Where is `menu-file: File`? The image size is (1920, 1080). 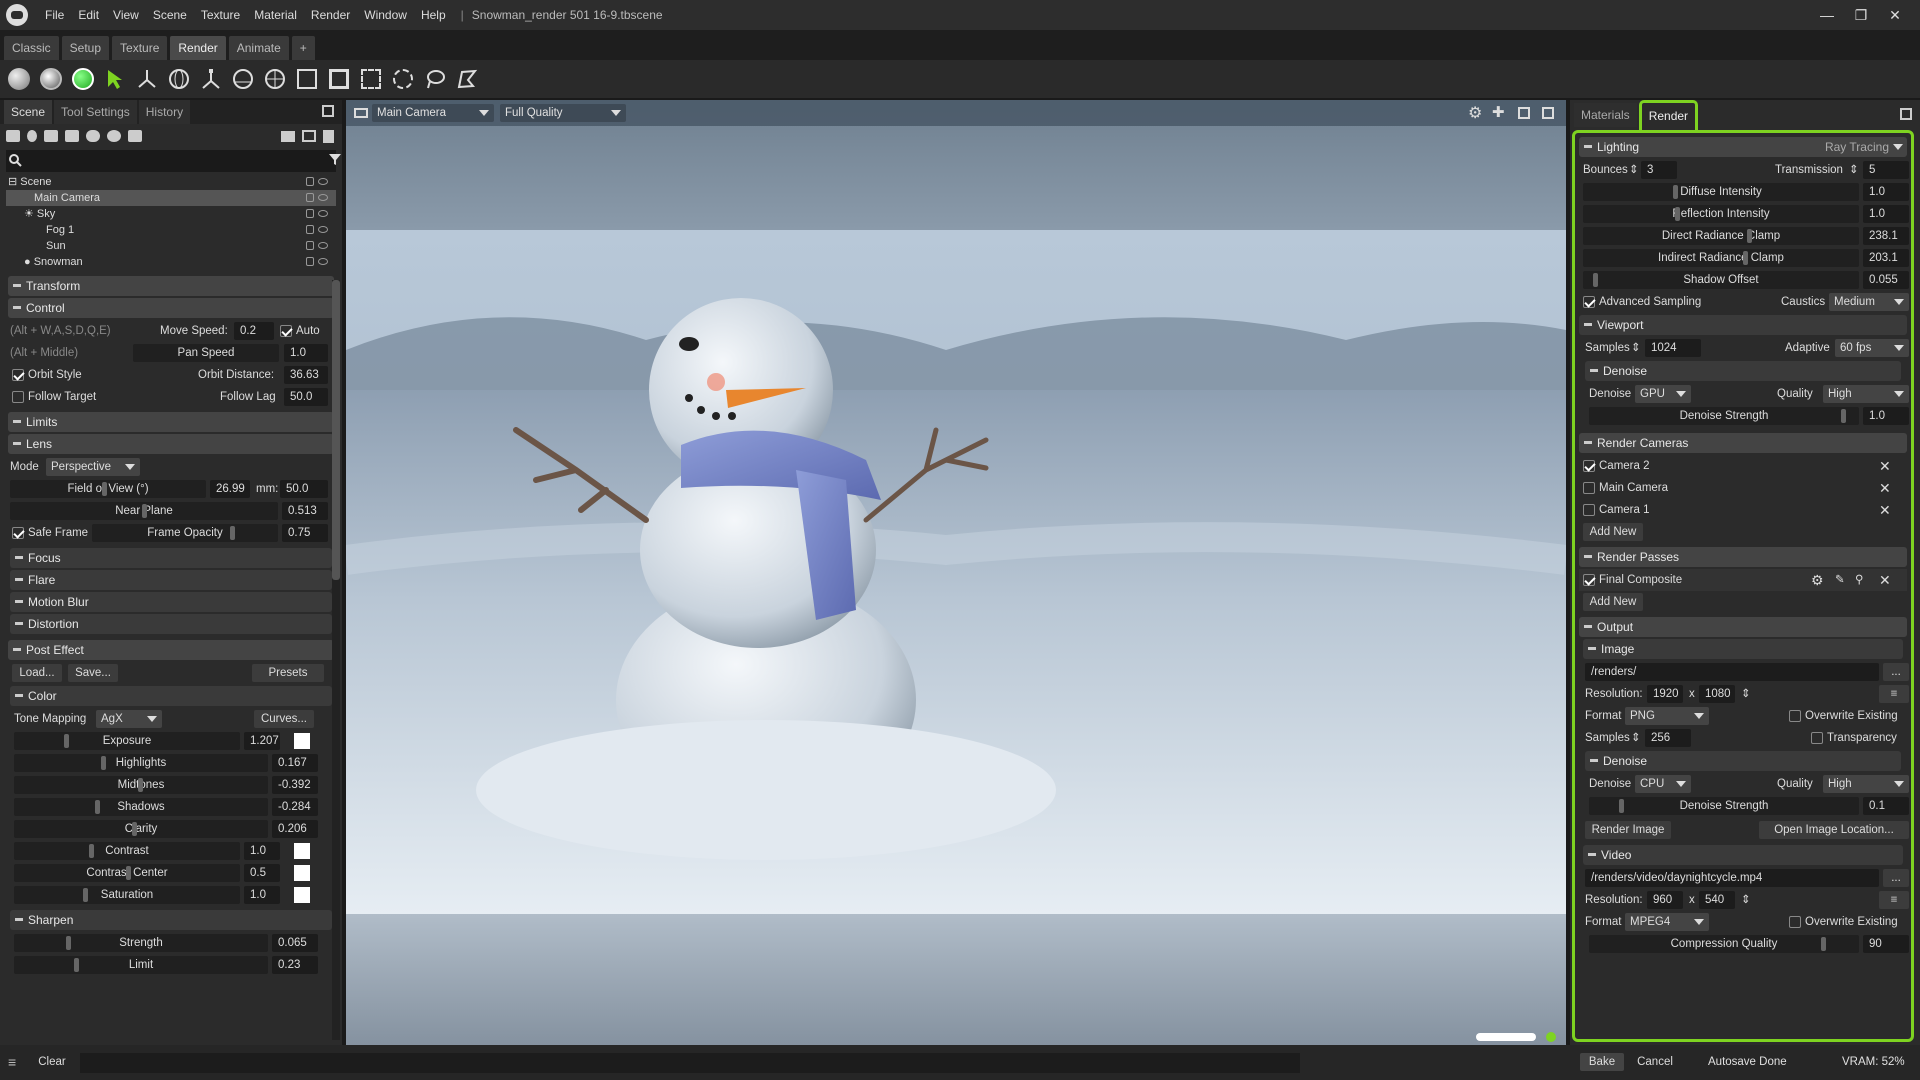 menu-file: File is located at coordinates (54, 15).